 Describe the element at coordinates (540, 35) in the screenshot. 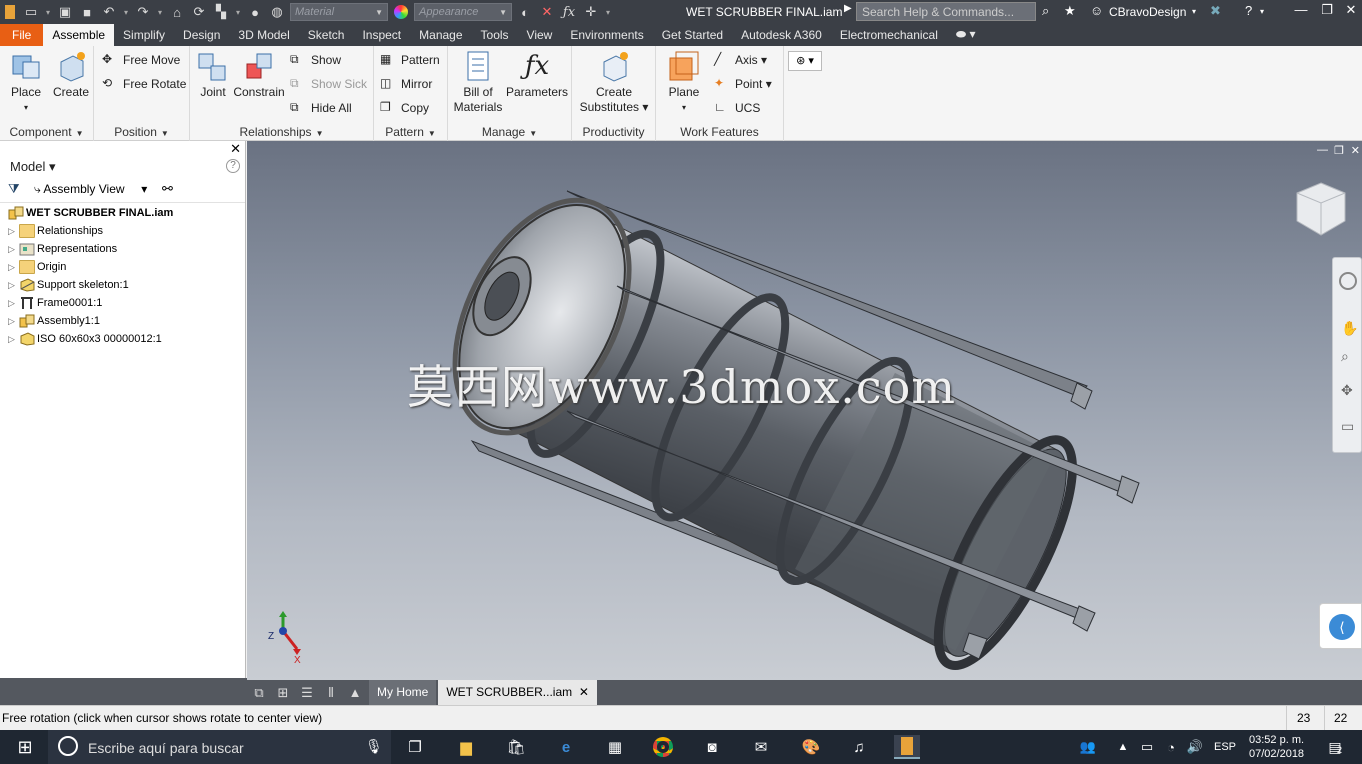

I see `tab-view: View` at that location.